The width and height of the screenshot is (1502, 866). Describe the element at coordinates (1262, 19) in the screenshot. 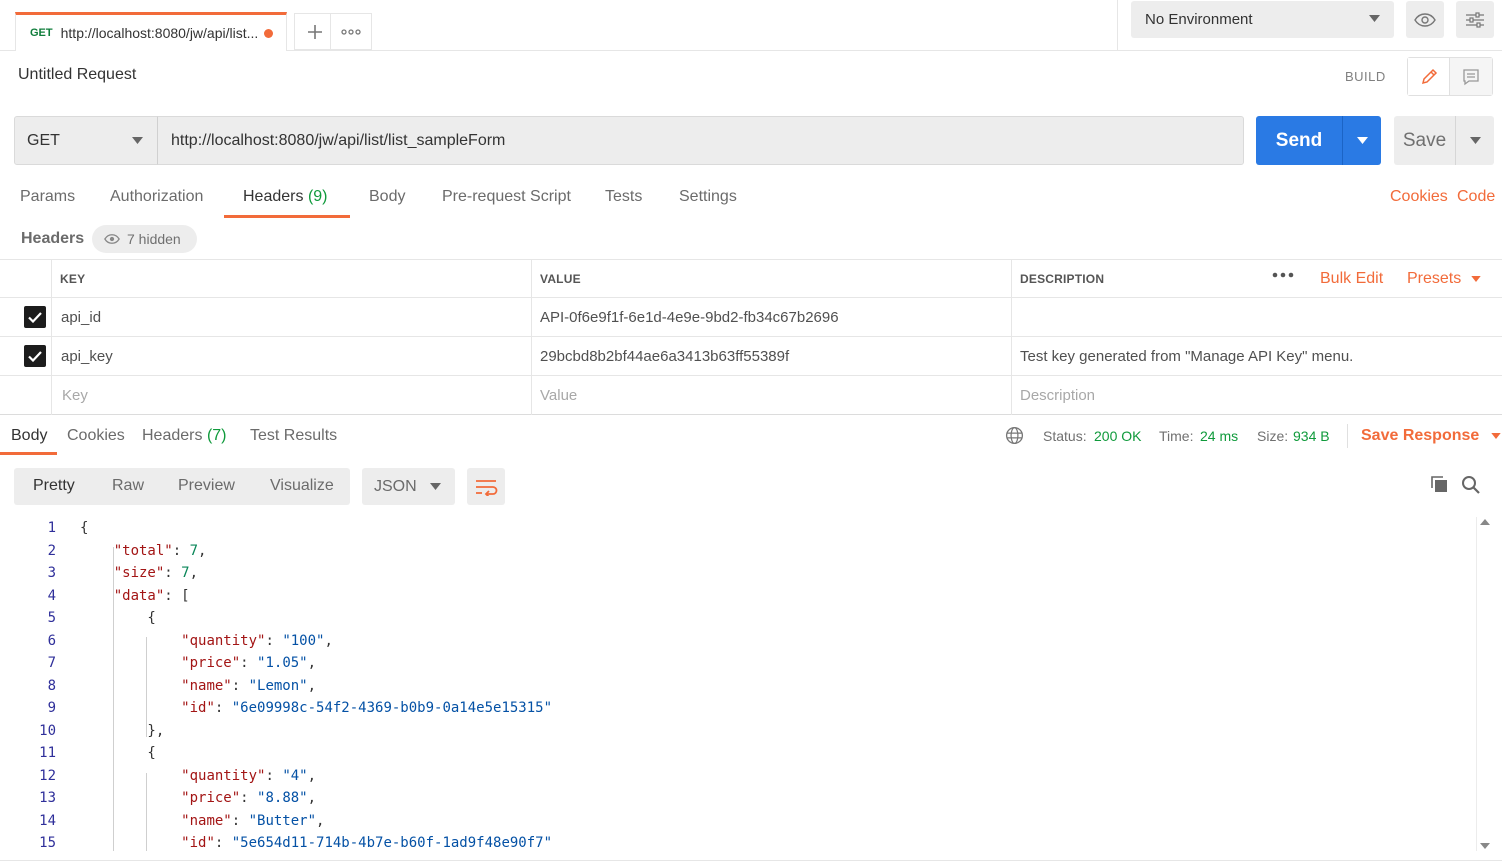

I see `environment-select: No Environment` at that location.